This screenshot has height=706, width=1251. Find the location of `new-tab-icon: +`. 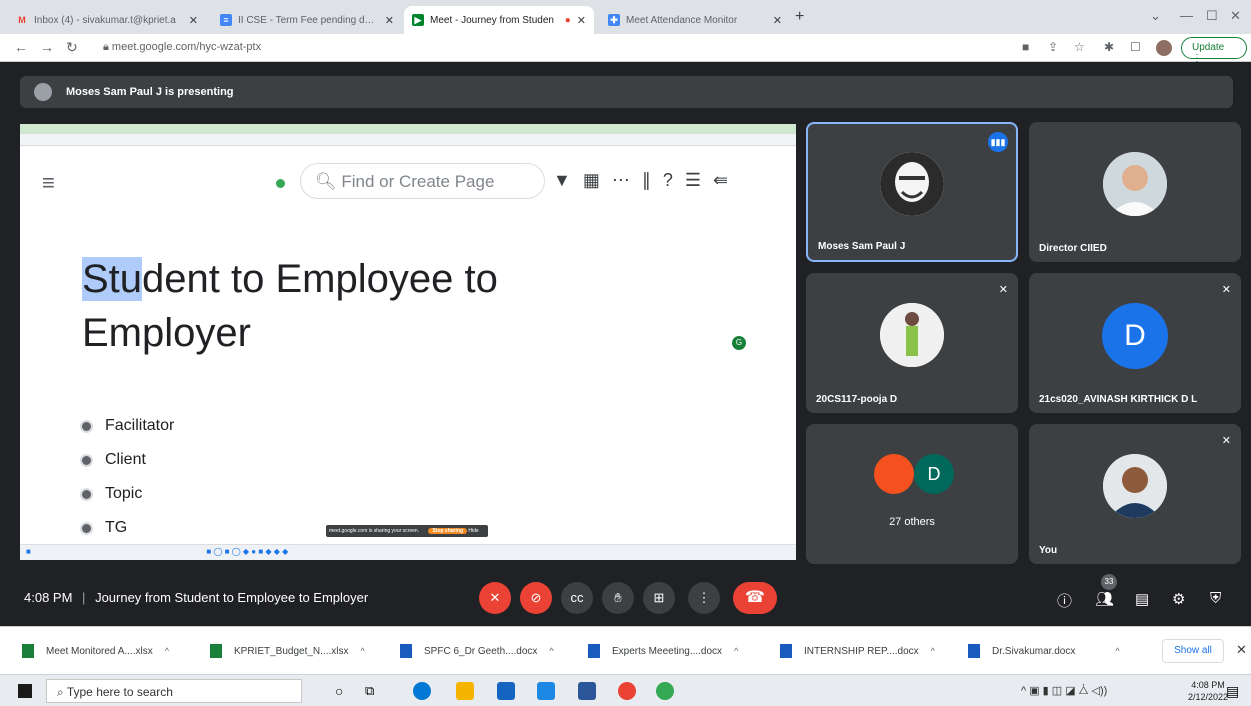

new-tab-icon: + is located at coordinates (799, 17).